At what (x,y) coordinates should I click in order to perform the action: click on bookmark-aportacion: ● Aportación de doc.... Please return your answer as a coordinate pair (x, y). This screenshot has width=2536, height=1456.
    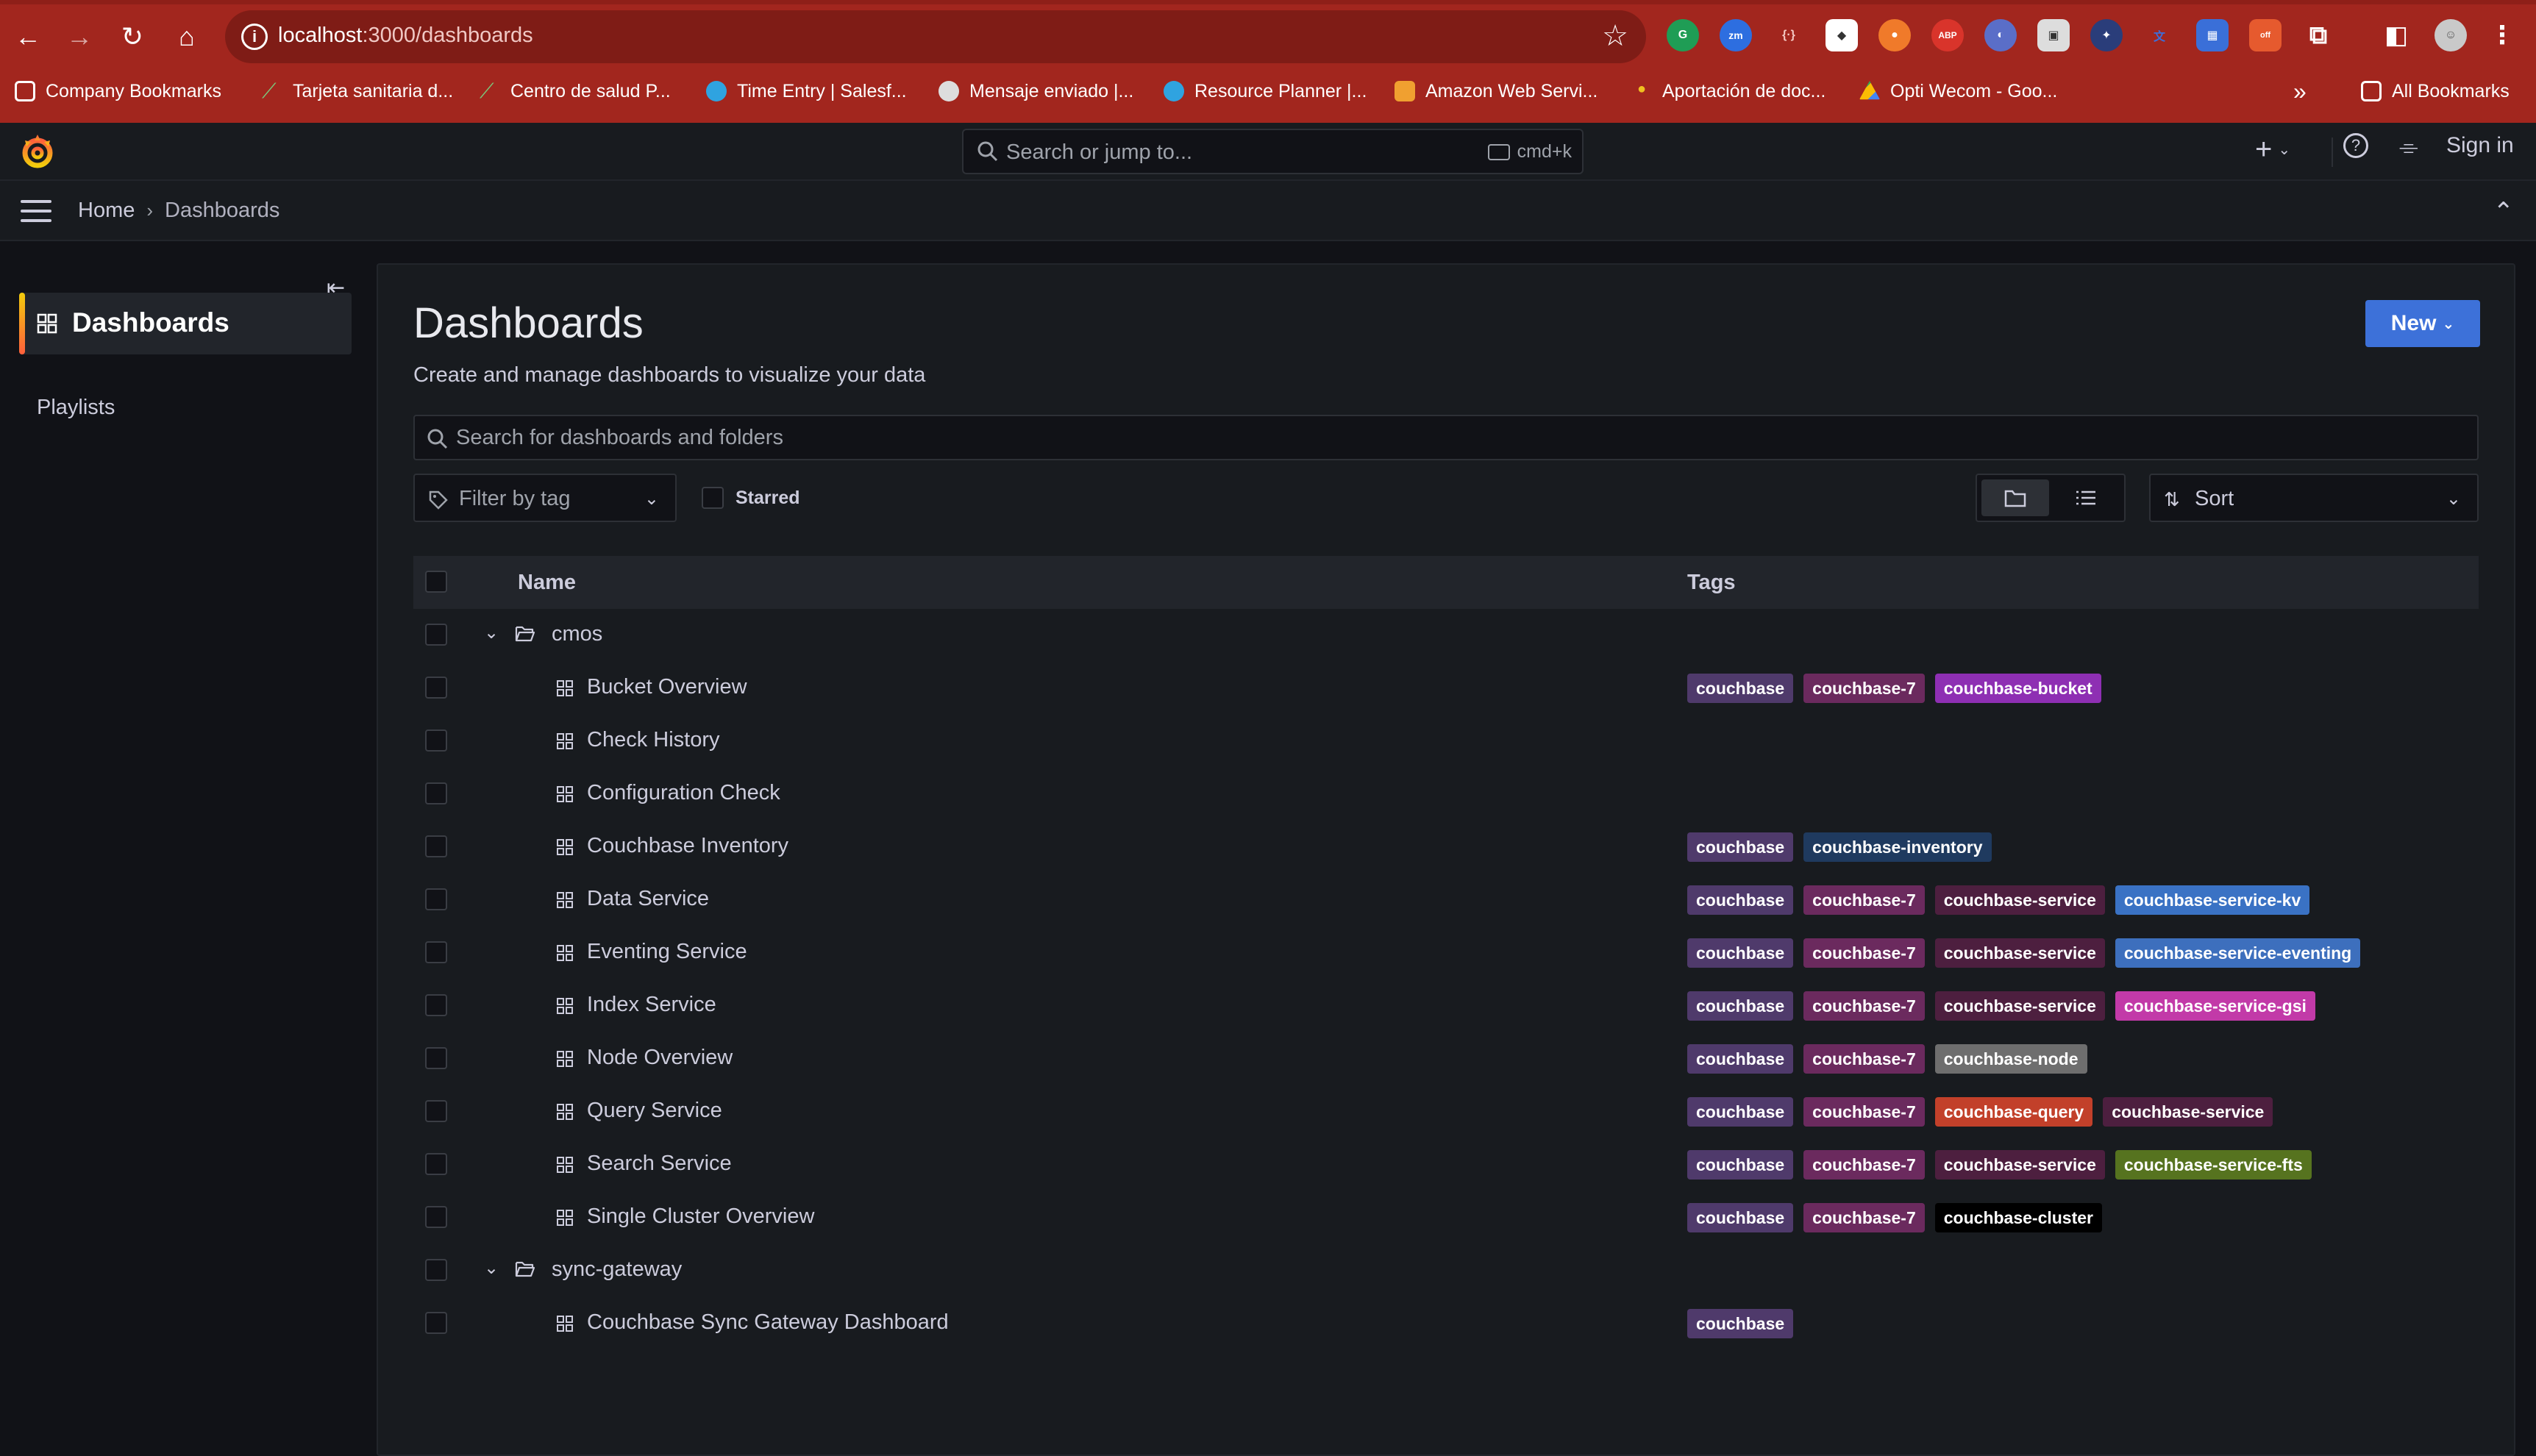
    Looking at the image, I should click on (1728, 91).